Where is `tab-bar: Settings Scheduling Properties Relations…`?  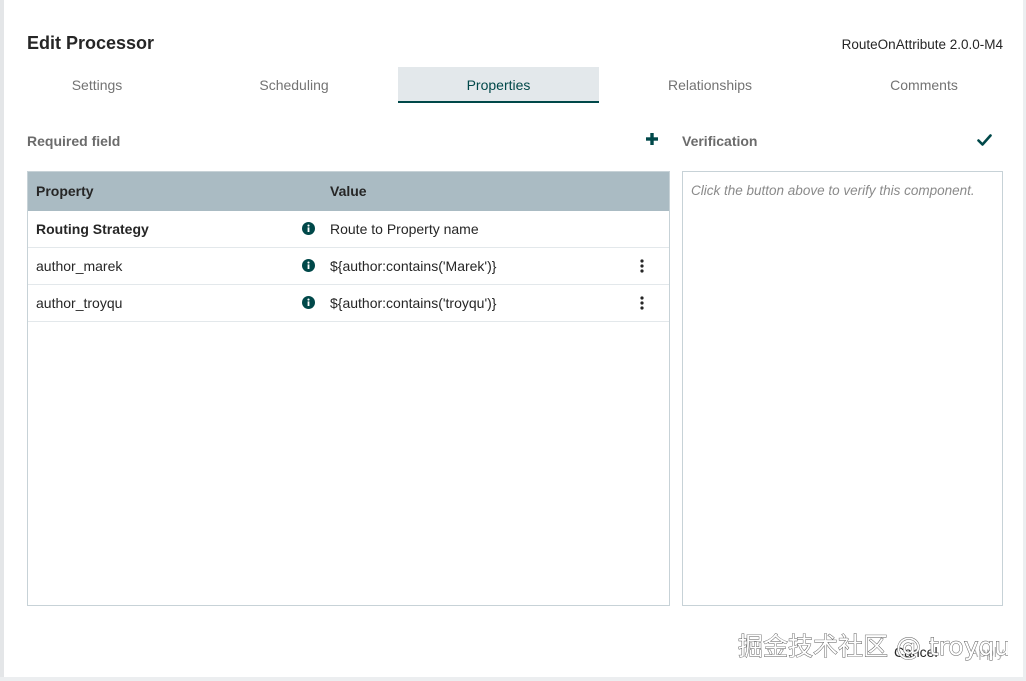
tab-bar: Settings Scheduling Properties Relations… is located at coordinates (513, 85).